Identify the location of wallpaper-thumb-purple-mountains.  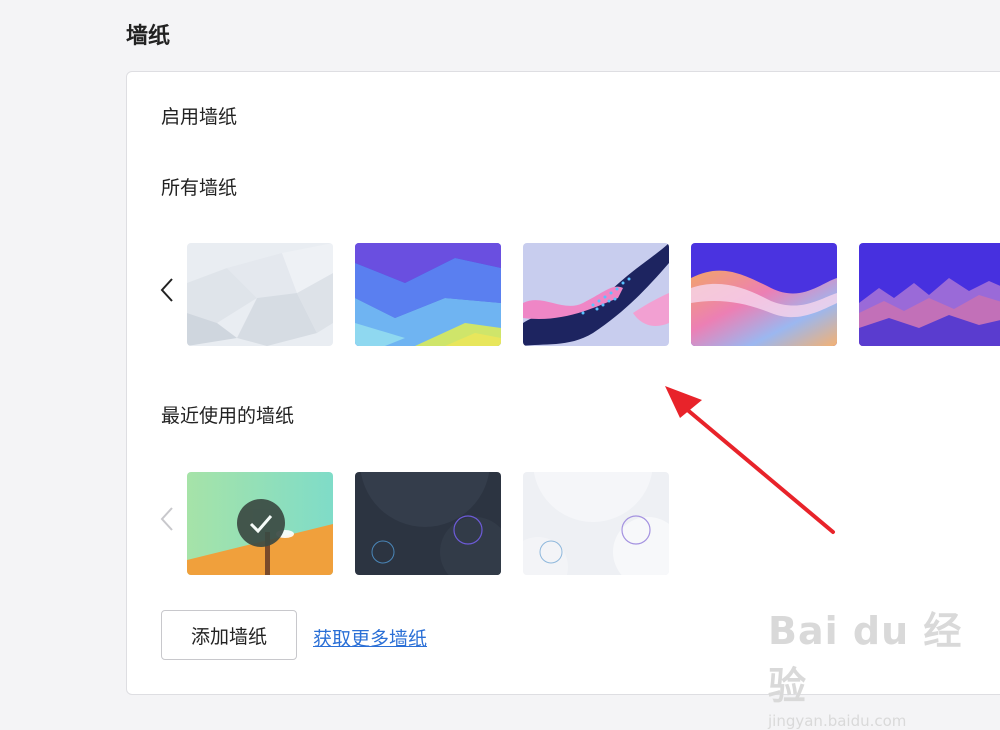
(929, 294).